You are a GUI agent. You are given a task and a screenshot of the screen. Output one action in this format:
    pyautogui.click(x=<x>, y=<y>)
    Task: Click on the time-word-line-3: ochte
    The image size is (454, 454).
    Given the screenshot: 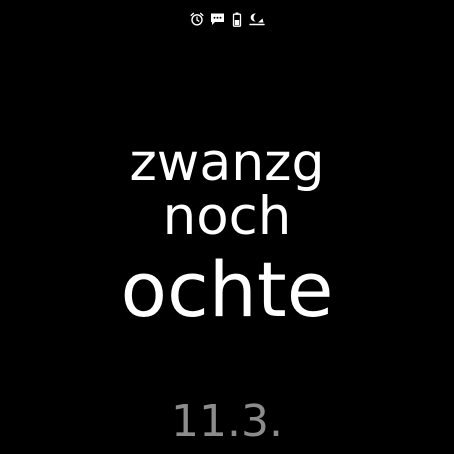 What is the action you would take?
    pyautogui.click(x=227, y=289)
    